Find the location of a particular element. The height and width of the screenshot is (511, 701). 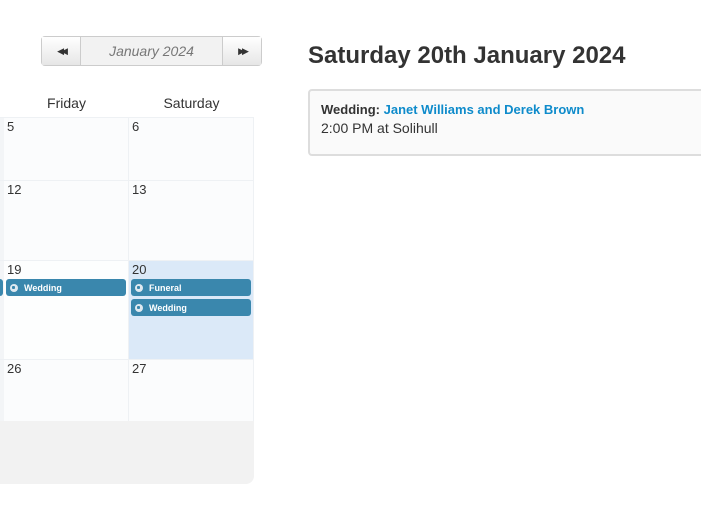

day-number: 6 is located at coordinates (136, 126).